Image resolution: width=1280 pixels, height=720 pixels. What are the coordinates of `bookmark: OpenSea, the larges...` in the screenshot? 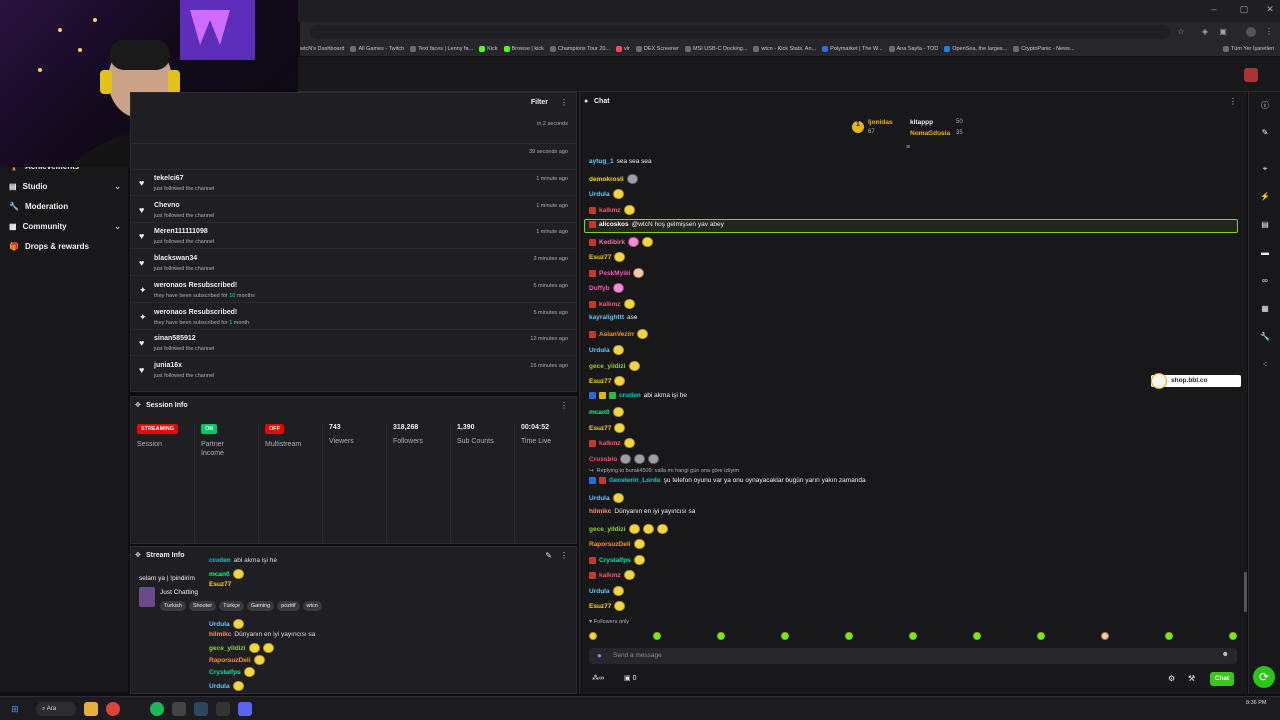 It's located at (978, 49).